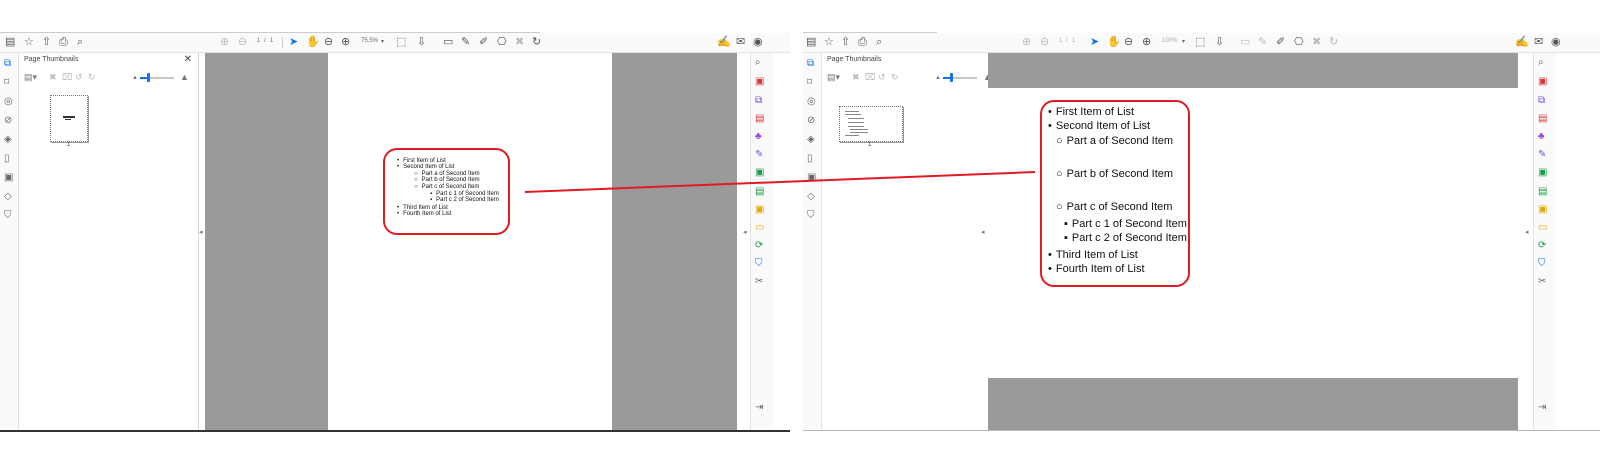 The height and width of the screenshot is (455, 1600). Describe the element at coordinates (895, 77) in the screenshot. I see `rotate-cw-icon: ↻` at that location.